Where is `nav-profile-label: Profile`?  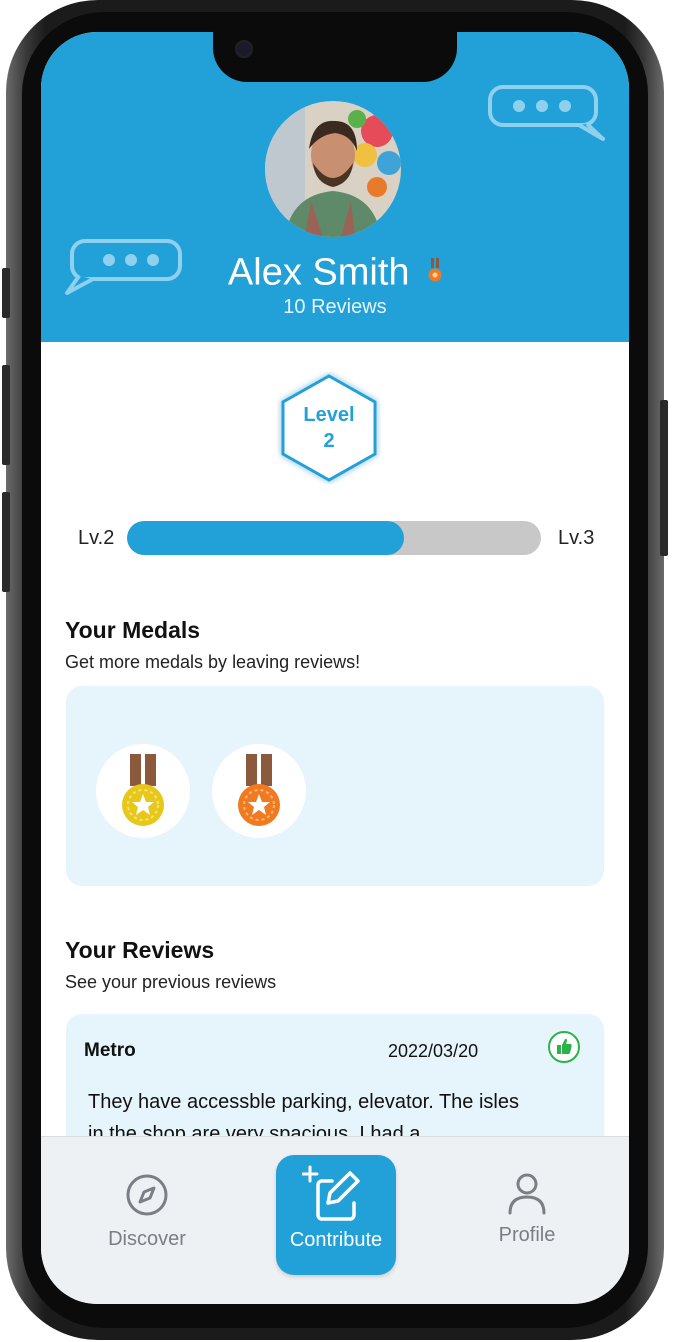 nav-profile-label: Profile is located at coordinates (527, 1235).